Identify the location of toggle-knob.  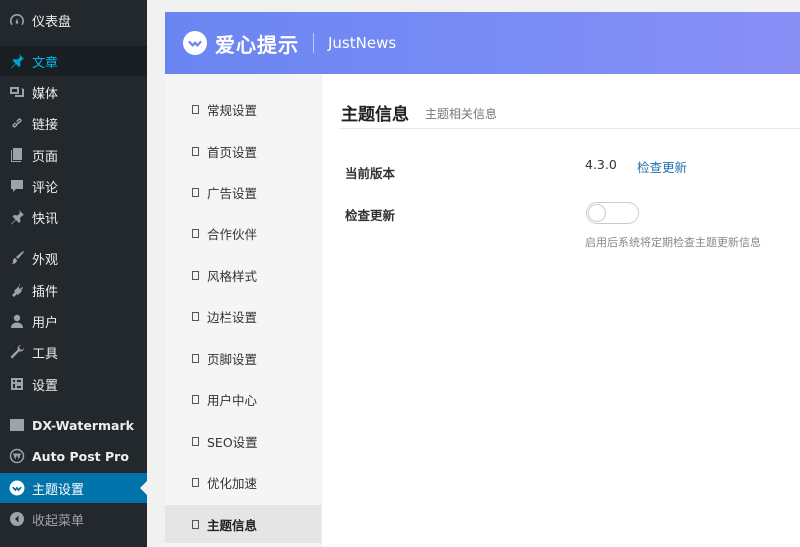
(597, 213).